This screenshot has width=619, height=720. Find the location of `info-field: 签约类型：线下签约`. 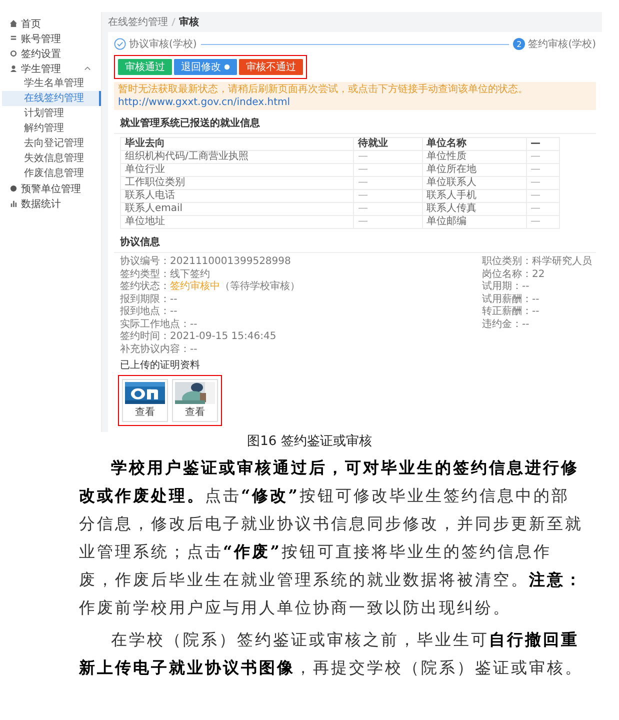

info-field: 签约类型：线下签约 is located at coordinates (165, 274).